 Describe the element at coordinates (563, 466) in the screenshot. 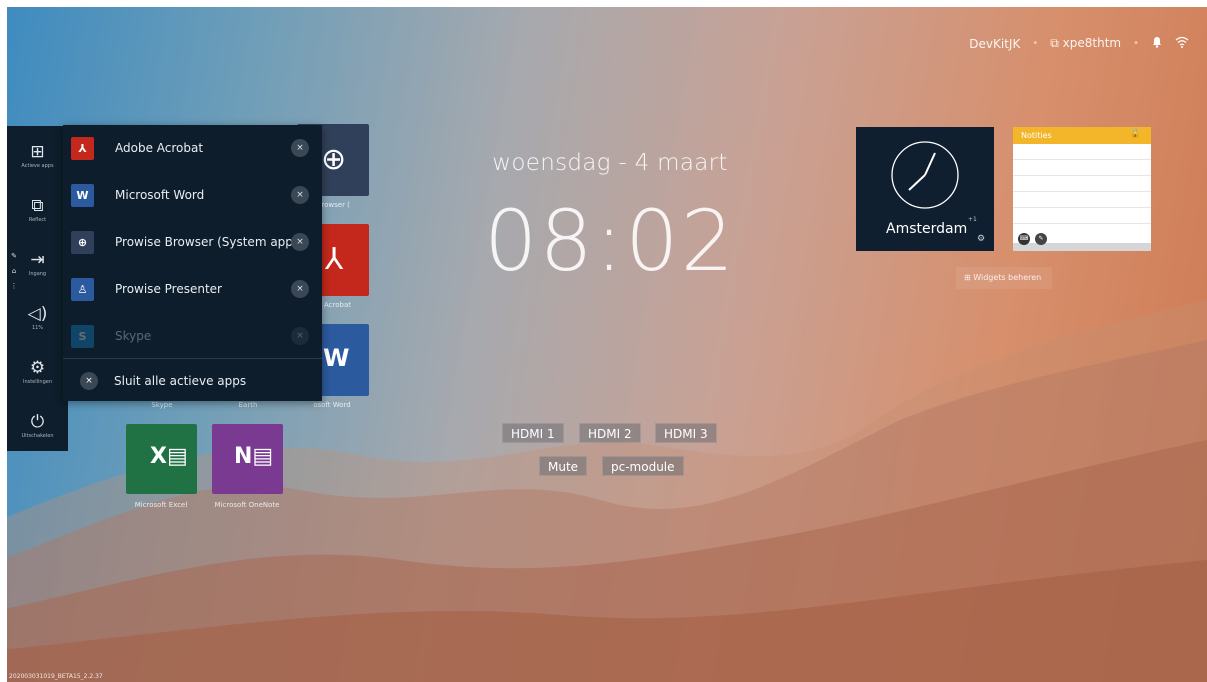

I see `mute-button: Mute` at that location.